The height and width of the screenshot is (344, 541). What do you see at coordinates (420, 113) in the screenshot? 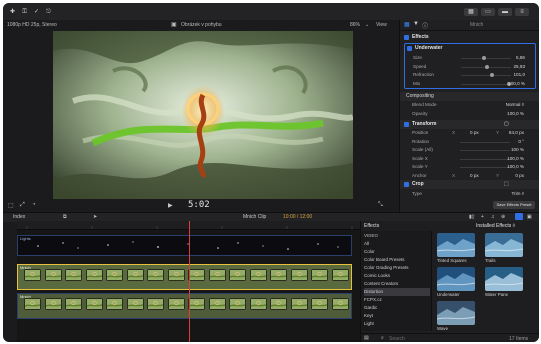
I see `param-label: Opacity` at bounding box center [420, 113].